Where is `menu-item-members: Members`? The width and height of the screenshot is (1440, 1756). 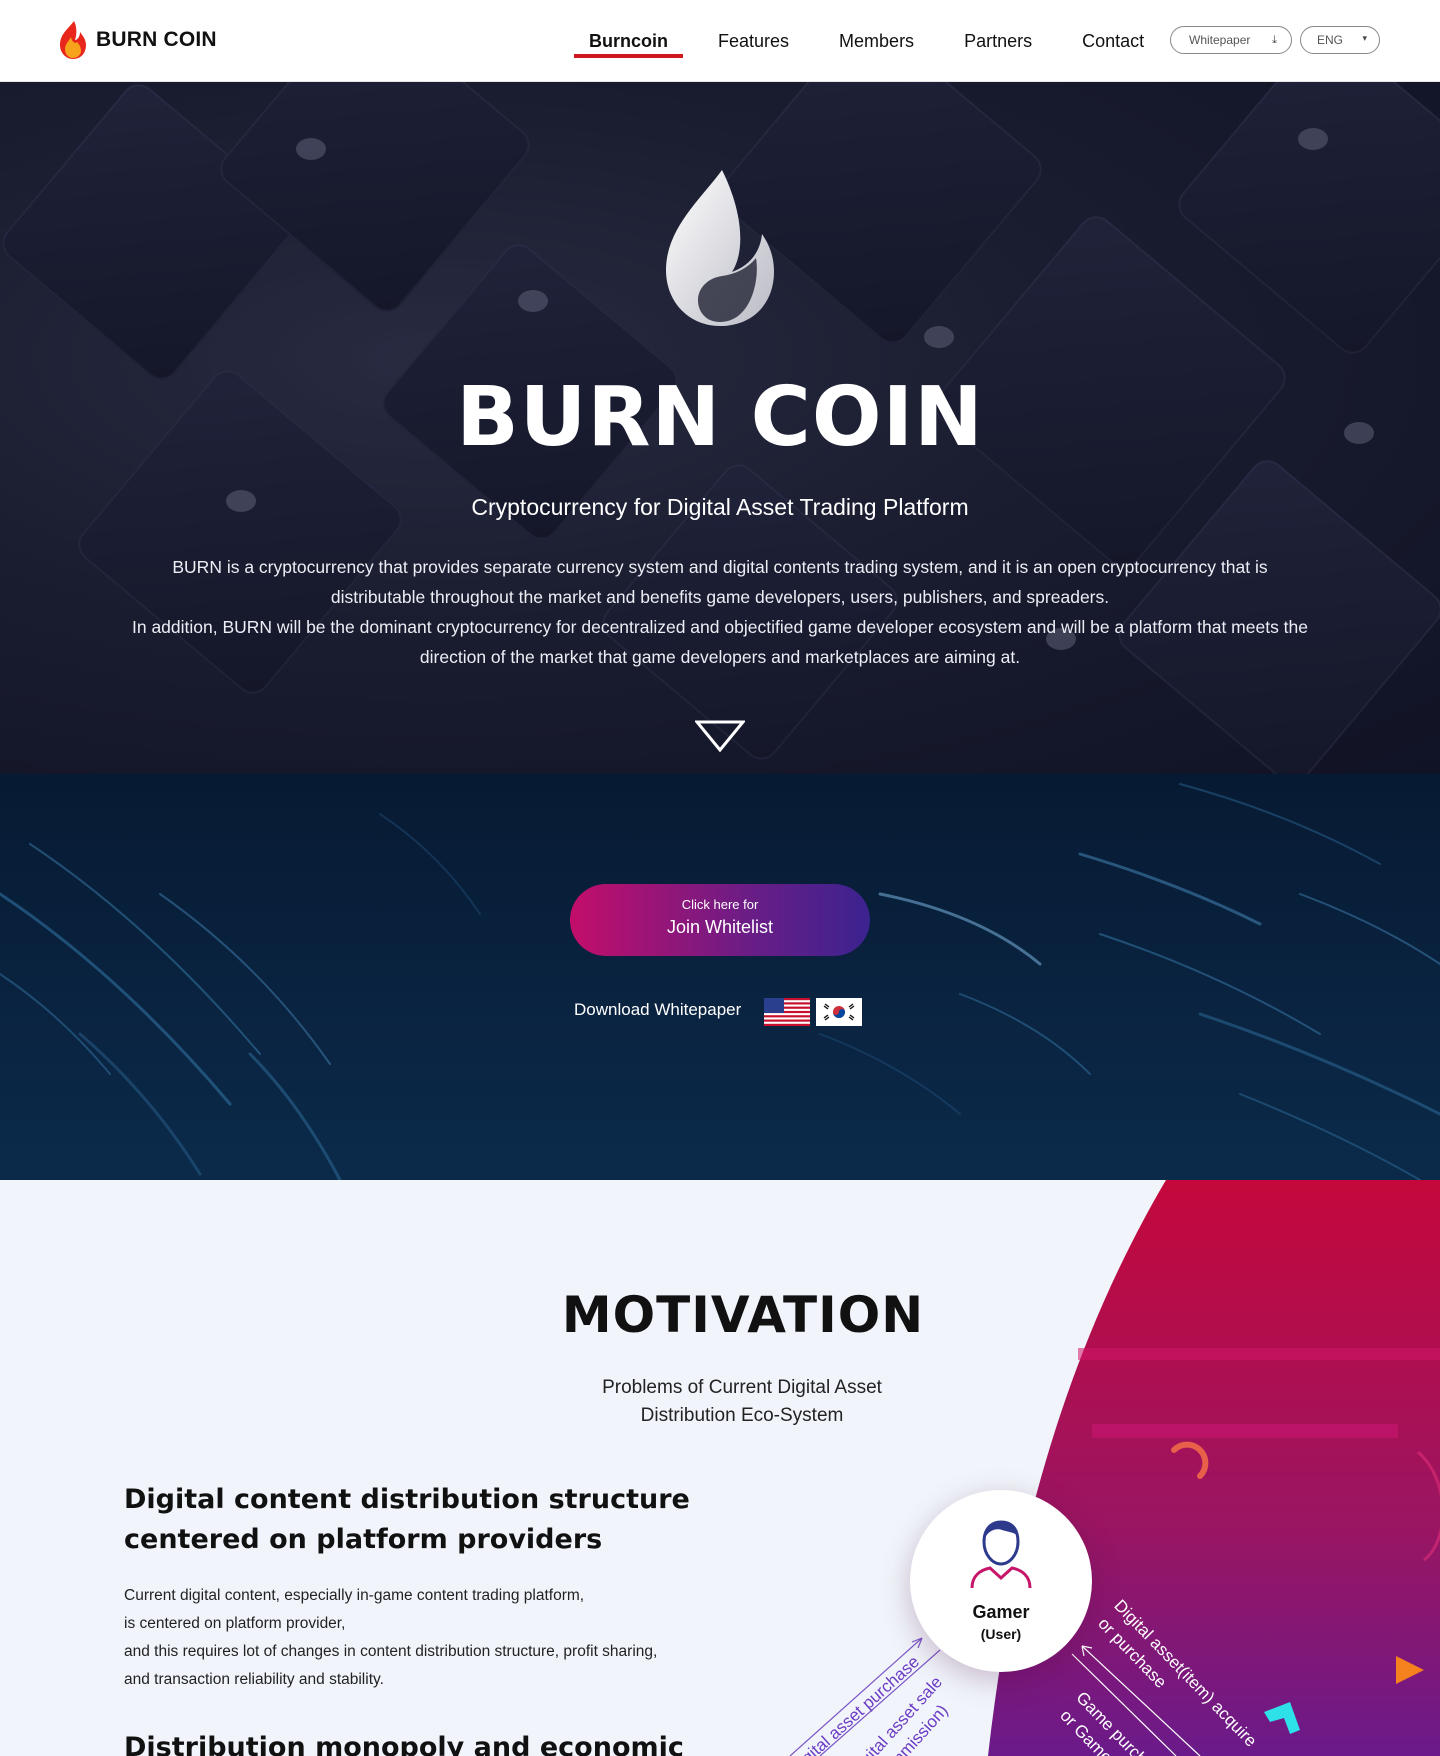
menu-item-members: Members is located at coordinates (876, 41).